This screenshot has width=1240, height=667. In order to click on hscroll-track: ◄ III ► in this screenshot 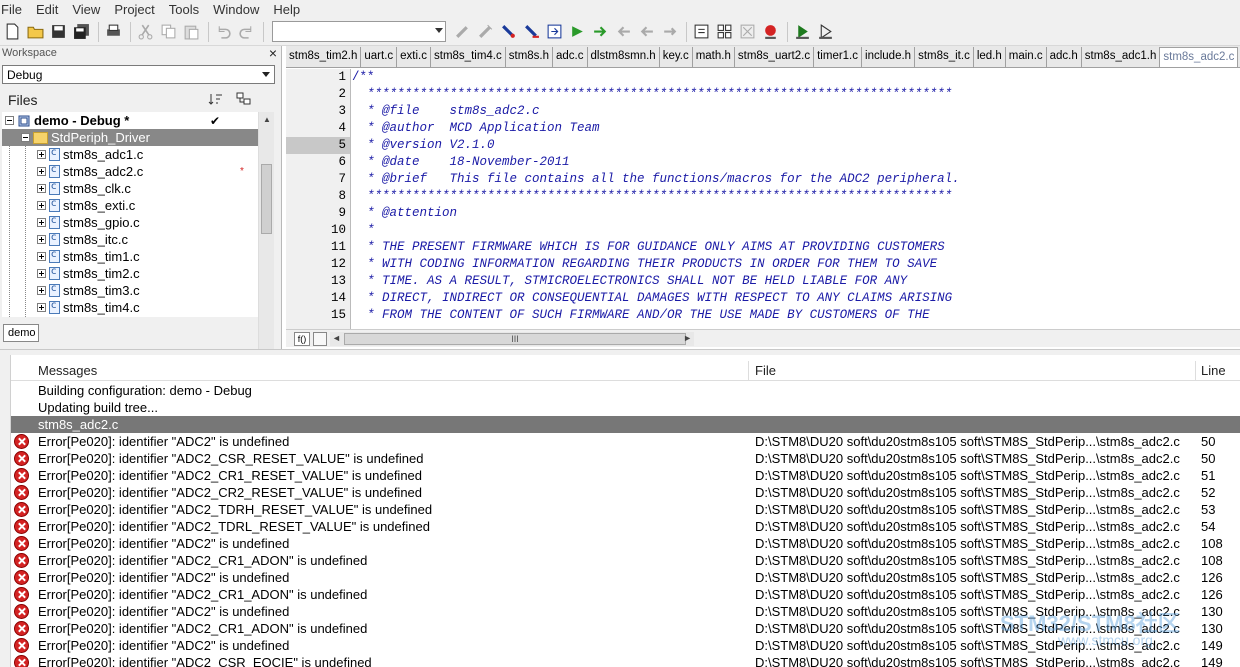, I will do `click(512, 339)`.